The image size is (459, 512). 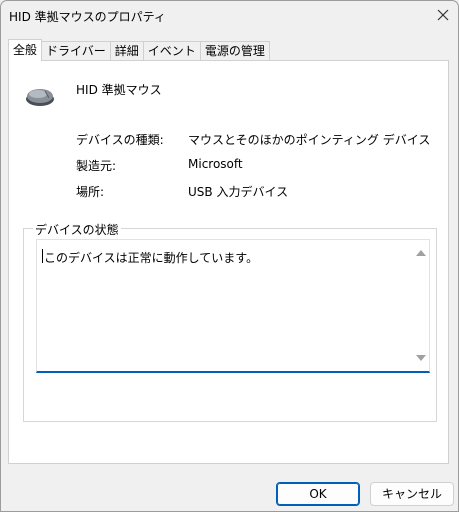 I want to click on device-type-label: デバイスの種類:, so click(x=120, y=140).